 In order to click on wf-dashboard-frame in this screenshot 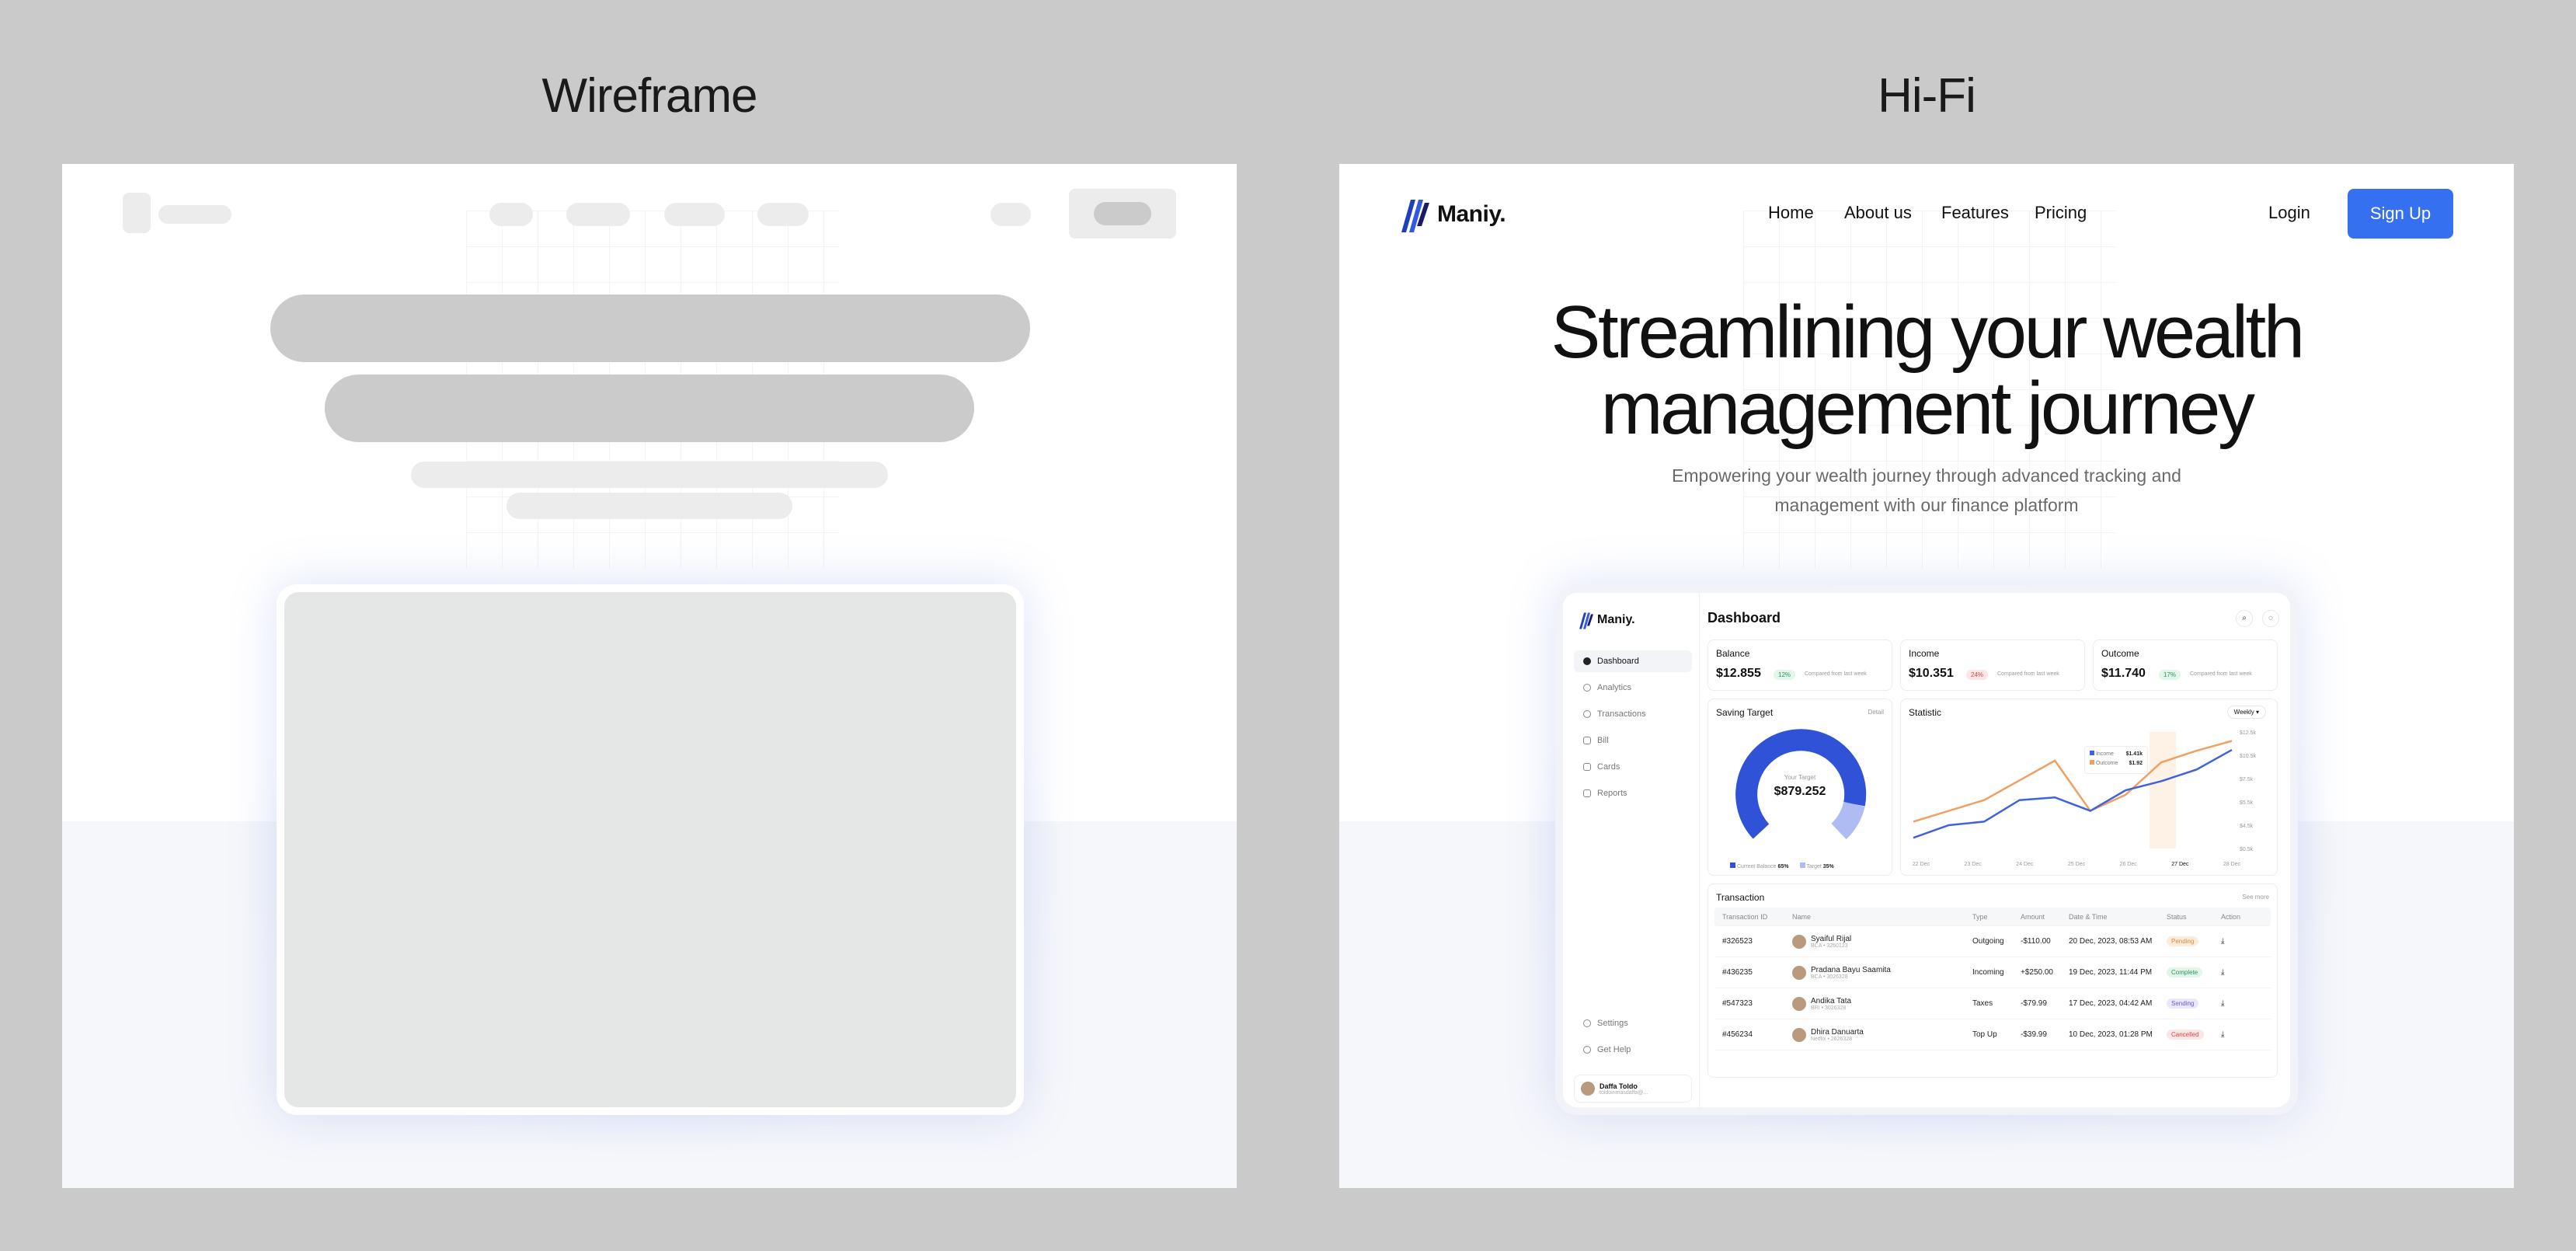, I will do `click(650, 849)`.